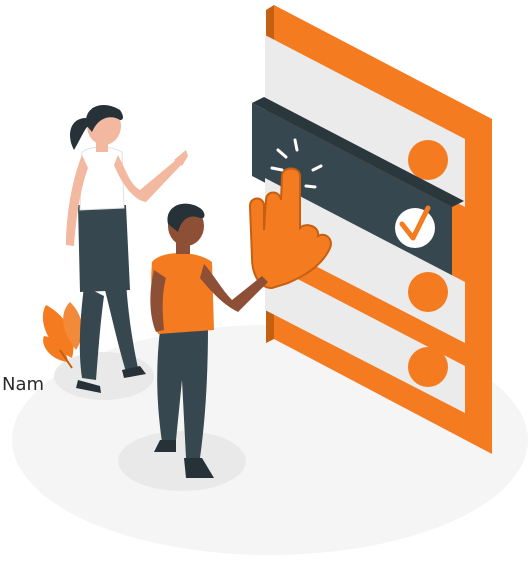  What do you see at coordinates (104, 376) in the screenshot?
I see `woman-floor-spot` at bounding box center [104, 376].